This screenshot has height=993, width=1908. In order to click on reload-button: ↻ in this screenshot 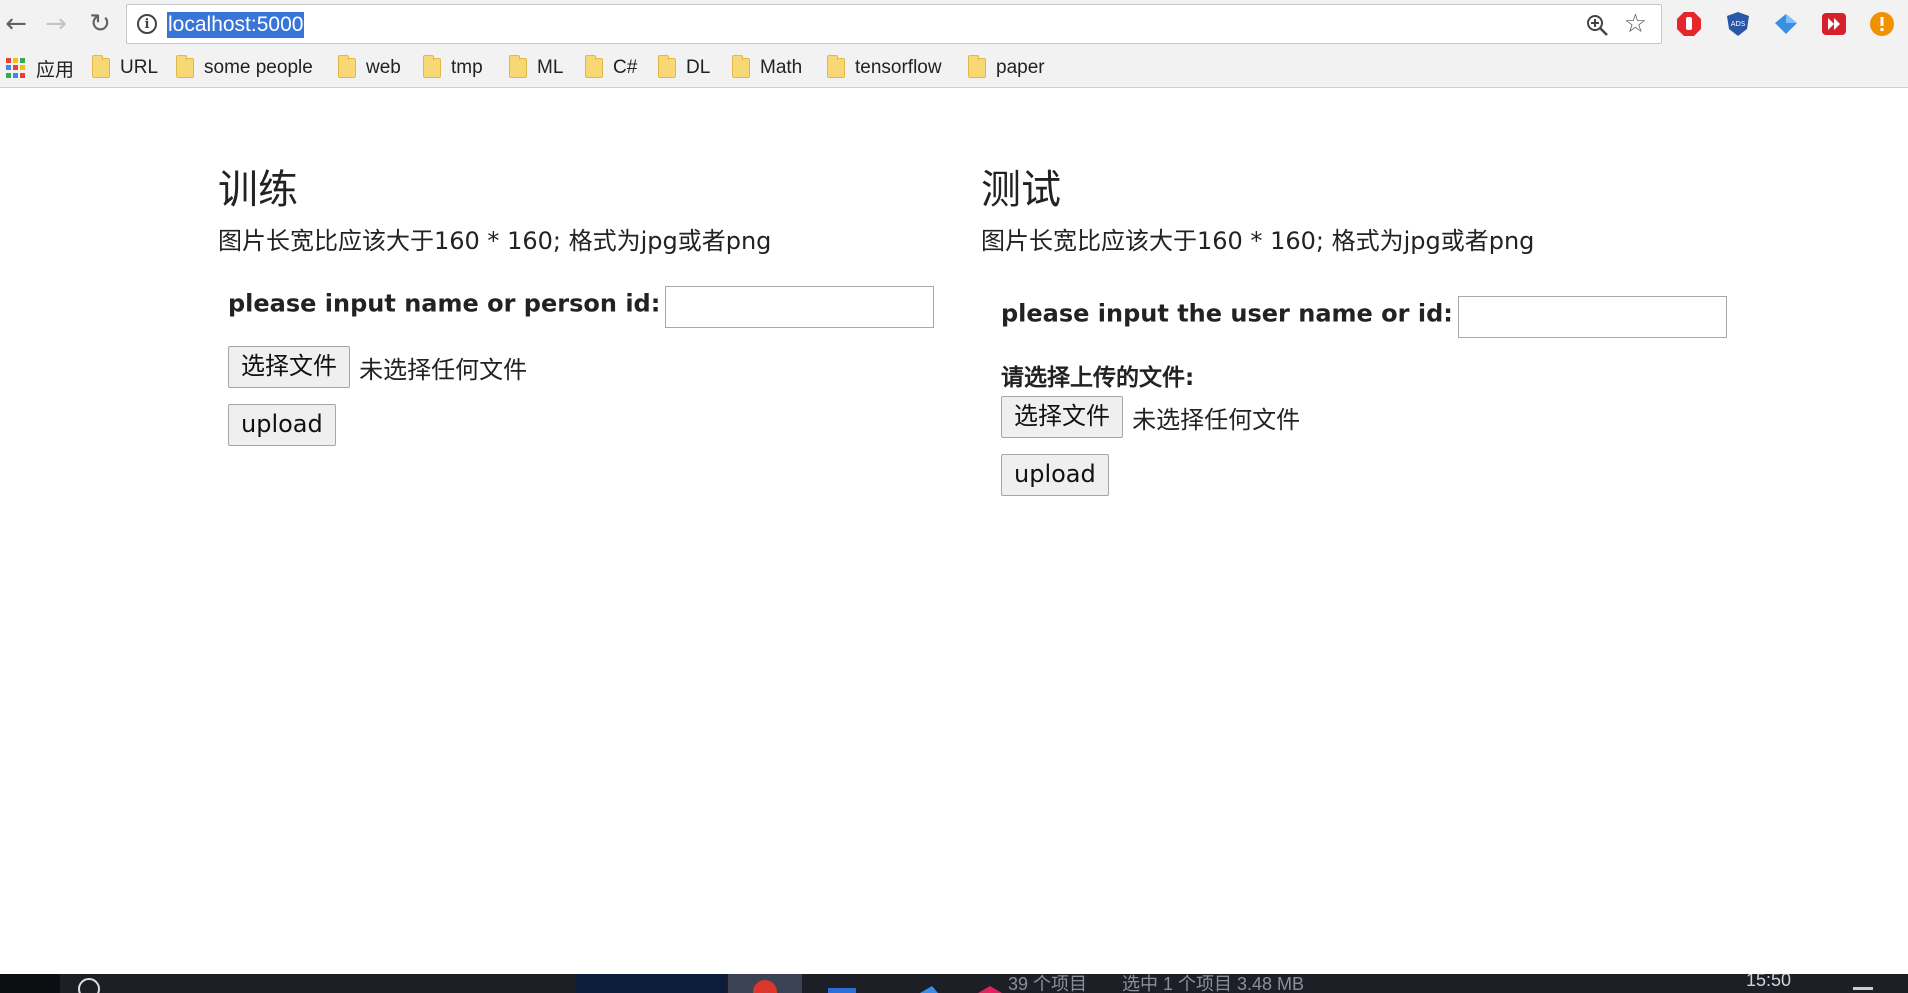, I will do `click(100, 24)`.